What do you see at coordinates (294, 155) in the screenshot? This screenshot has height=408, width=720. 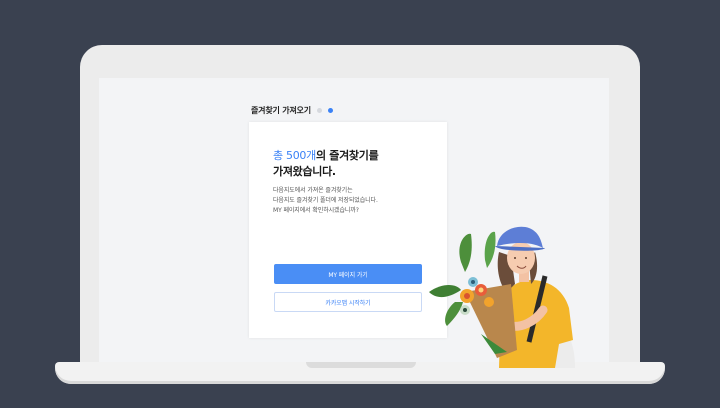 I see `headline-count: 총 500개` at bounding box center [294, 155].